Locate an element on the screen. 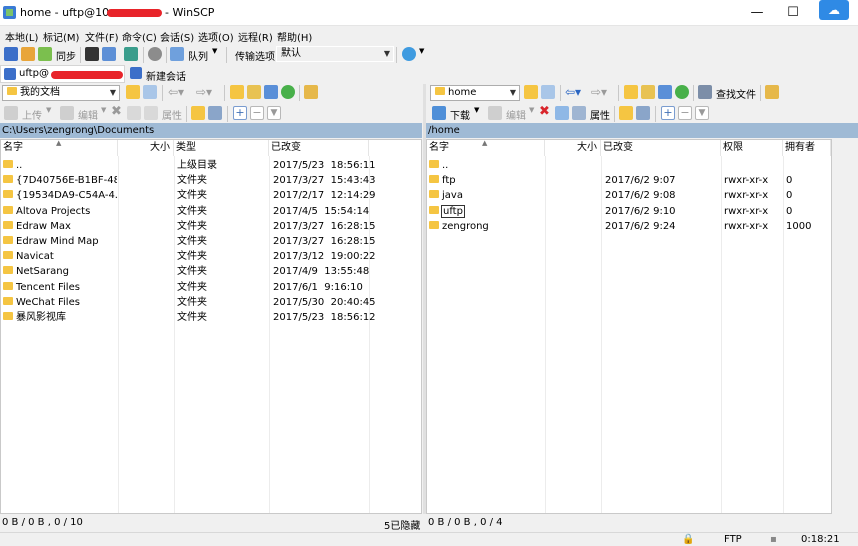 Image resolution: width=858 pixels, height=546 pixels. table-row: Tencent Files 文件夹 2017/6/1 9:16:10 is located at coordinates (211, 287).